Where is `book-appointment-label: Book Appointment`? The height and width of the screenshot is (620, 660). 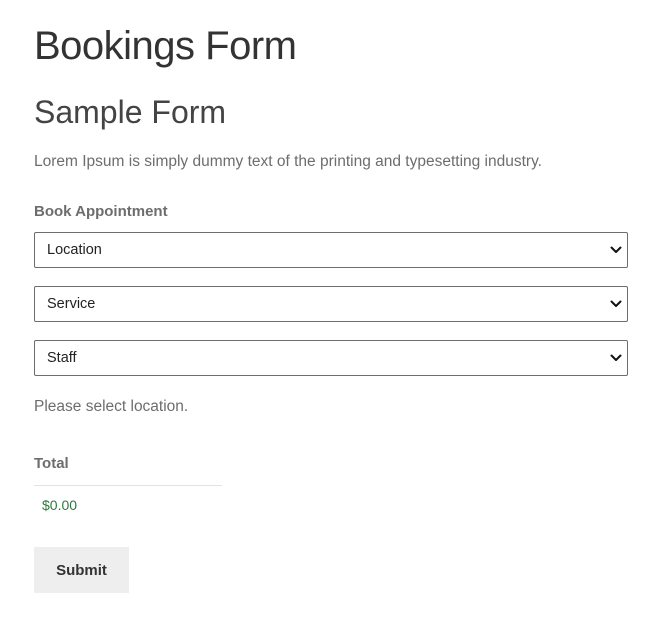 book-appointment-label: Book Appointment is located at coordinates (101, 211).